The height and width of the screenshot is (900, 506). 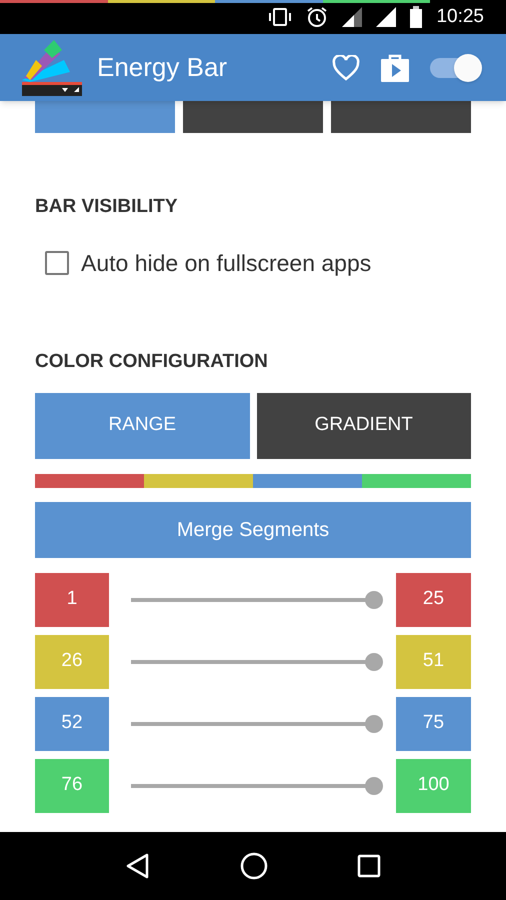 I want to click on range-start-label: 76, so click(x=72, y=785).